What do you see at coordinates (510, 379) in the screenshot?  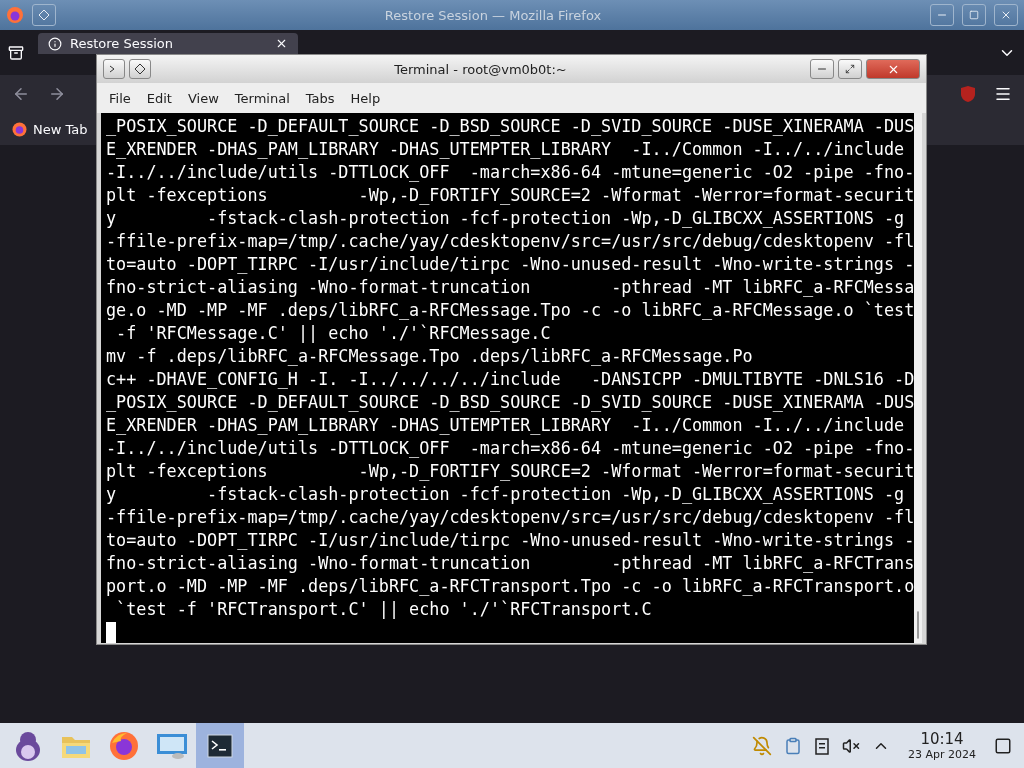 I see `terminal-line: c++ -DHAVE_CONFIG_H -I. -I../../../../include -DANSICPP -DMULTIBYTE -DNLS16 -D` at bounding box center [510, 379].